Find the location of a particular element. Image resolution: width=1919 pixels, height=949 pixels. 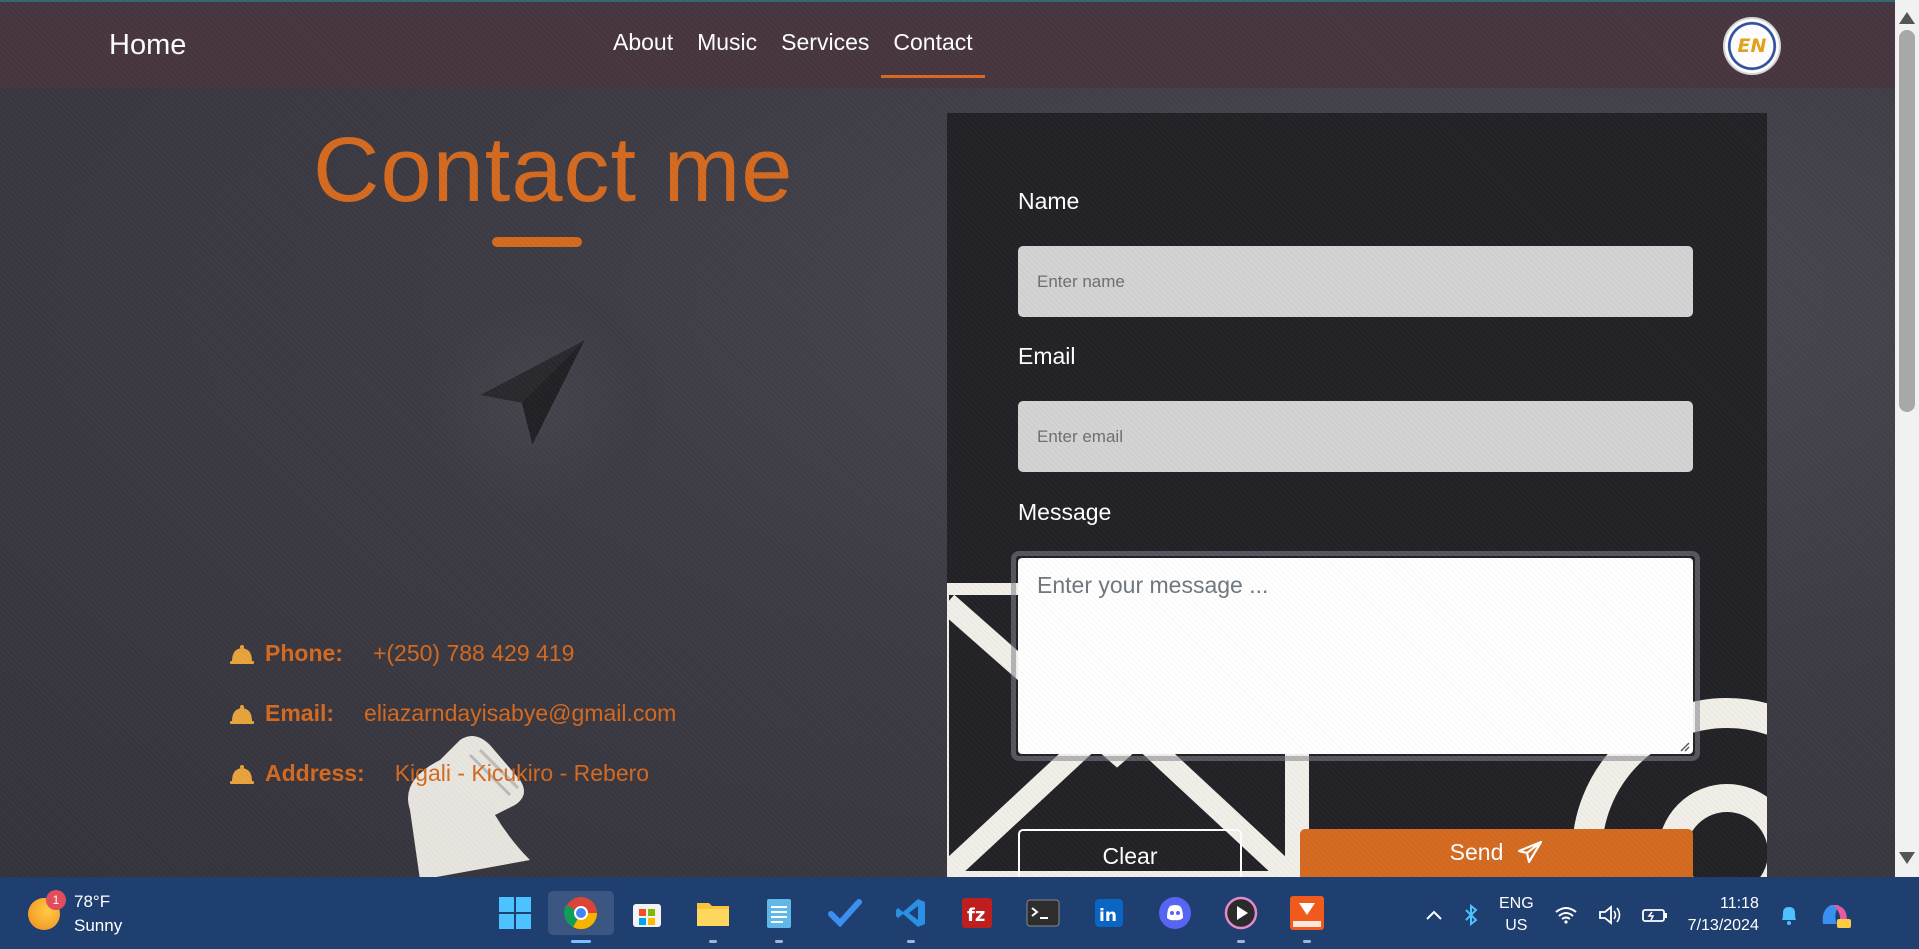

send-button-label: Send is located at coordinates (1476, 851).